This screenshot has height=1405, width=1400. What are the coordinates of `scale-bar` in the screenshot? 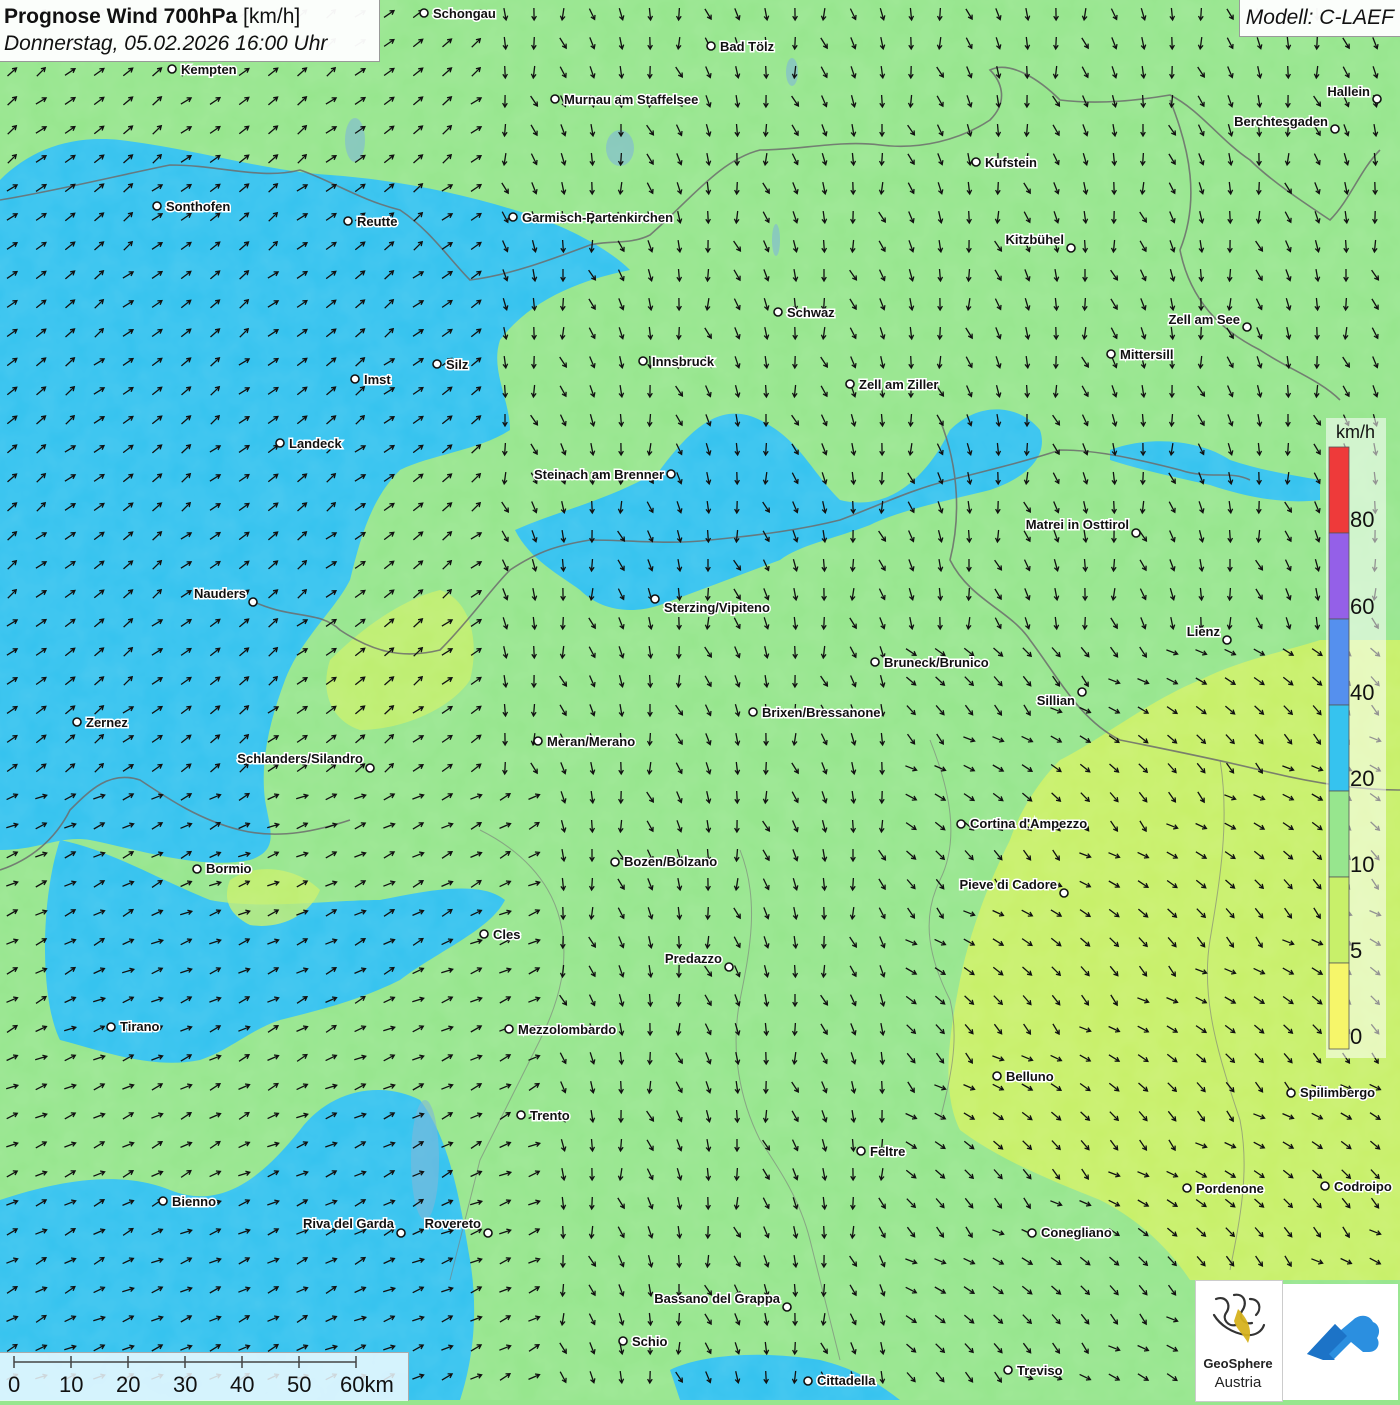 It's located at (185, 1362).